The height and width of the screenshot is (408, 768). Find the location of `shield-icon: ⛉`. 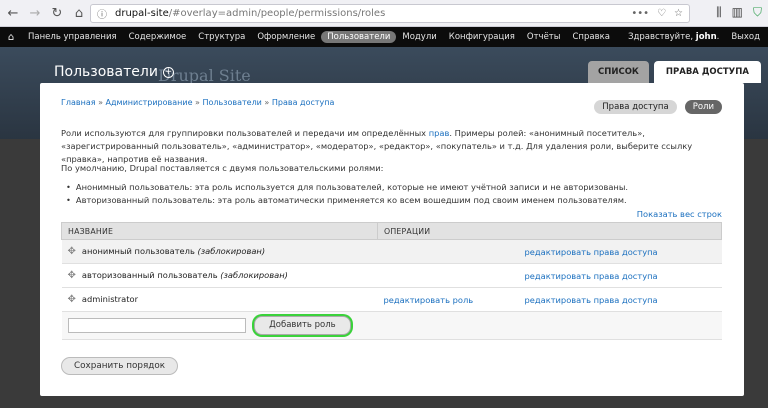

shield-icon: ⛉ is located at coordinates (757, 12).